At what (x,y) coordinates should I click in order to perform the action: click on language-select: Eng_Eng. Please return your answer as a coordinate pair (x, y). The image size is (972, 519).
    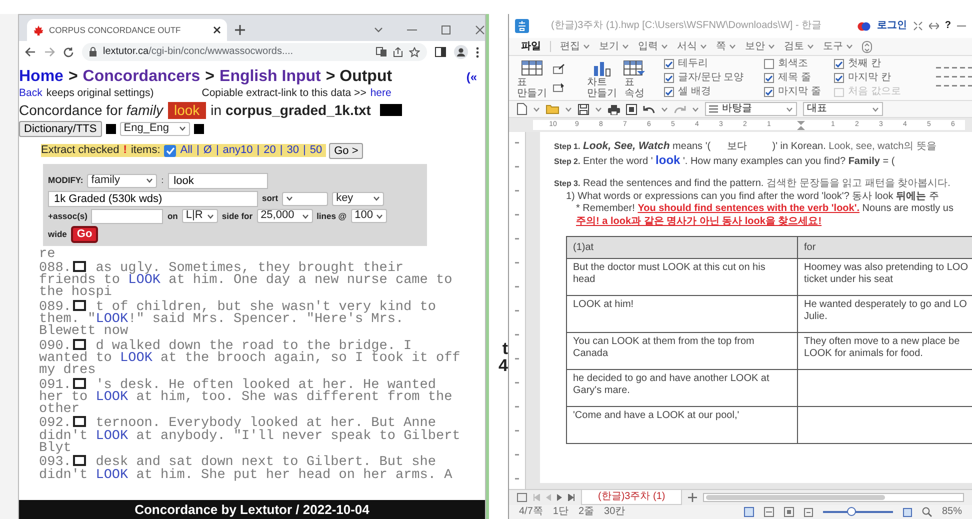
    Looking at the image, I should click on (155, 129).